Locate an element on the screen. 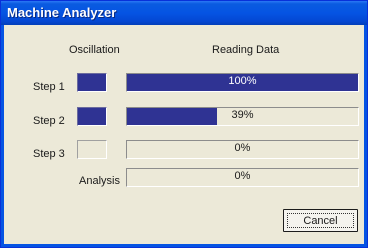  window-frame-right is located at coordinates (365, 136).